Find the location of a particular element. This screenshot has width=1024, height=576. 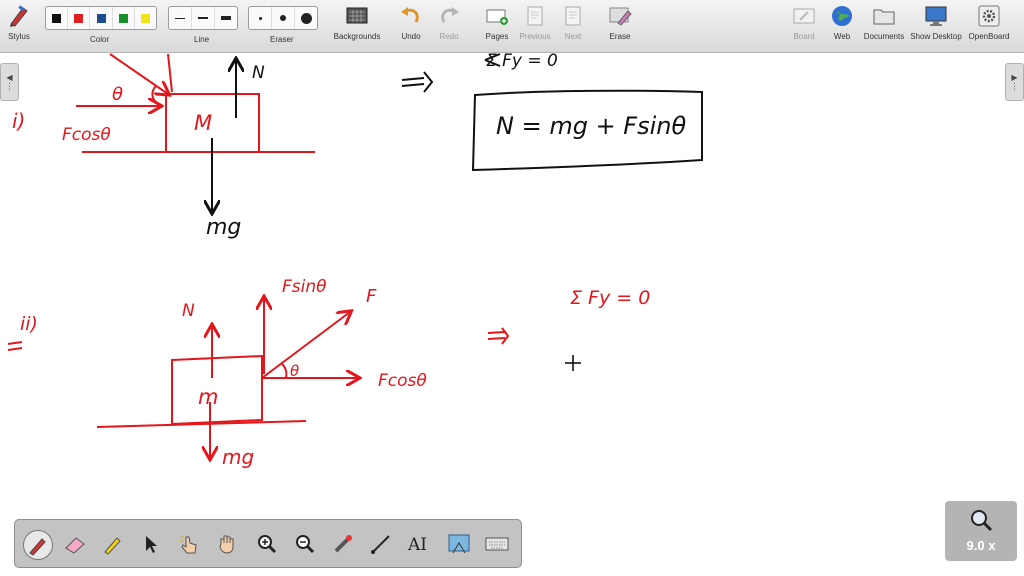

stylus-button: Stylus is located at coordinates (24, 22).